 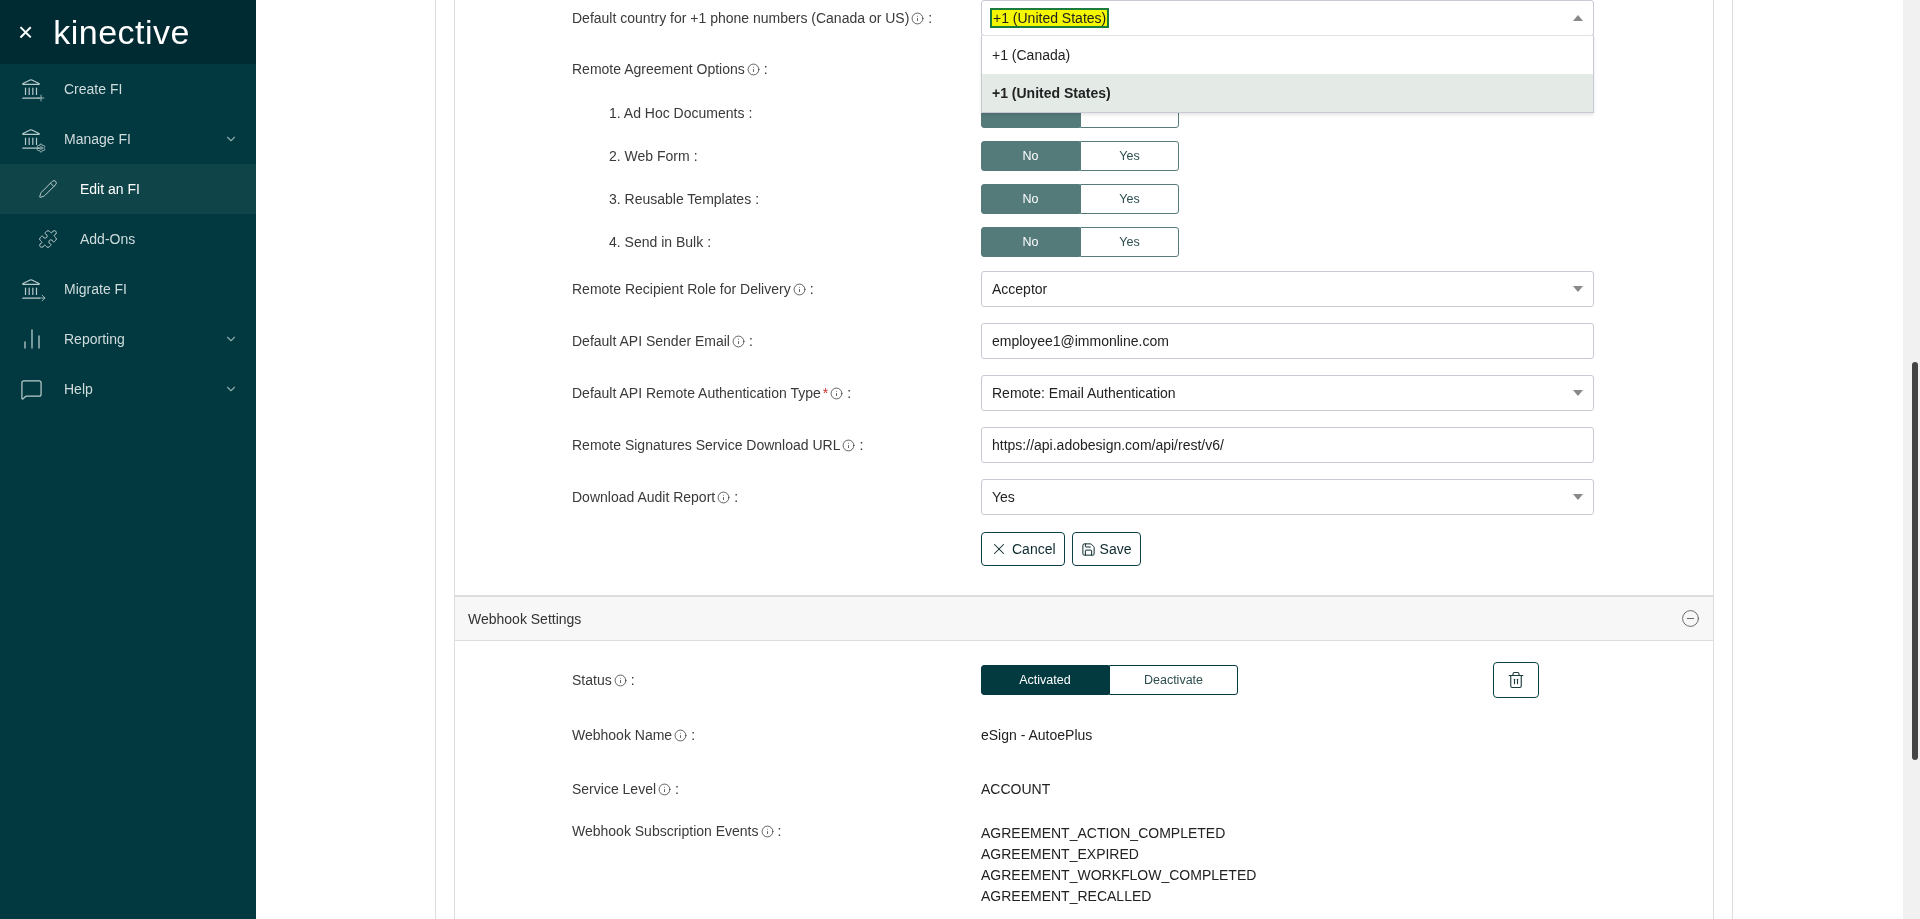 I want to click on field-label: Remote Signatures Service Download URL, so click(x=706, y=445).